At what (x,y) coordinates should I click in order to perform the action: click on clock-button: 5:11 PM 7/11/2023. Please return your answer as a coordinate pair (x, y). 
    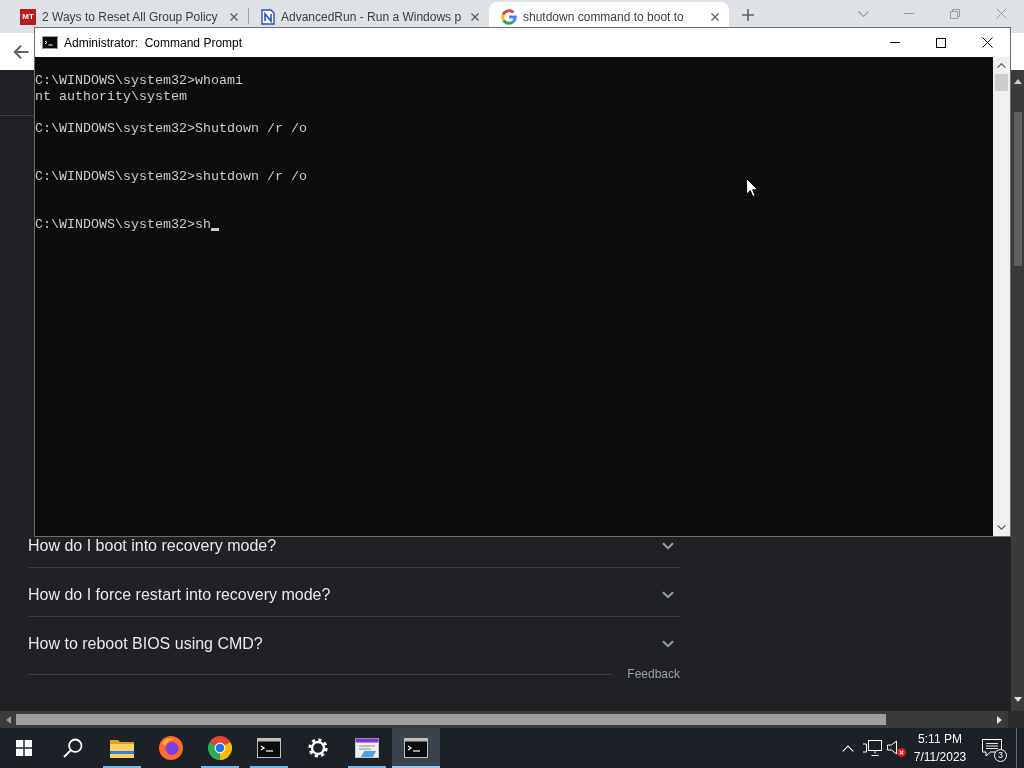
    Looking at the image, I should click on (940, 748).